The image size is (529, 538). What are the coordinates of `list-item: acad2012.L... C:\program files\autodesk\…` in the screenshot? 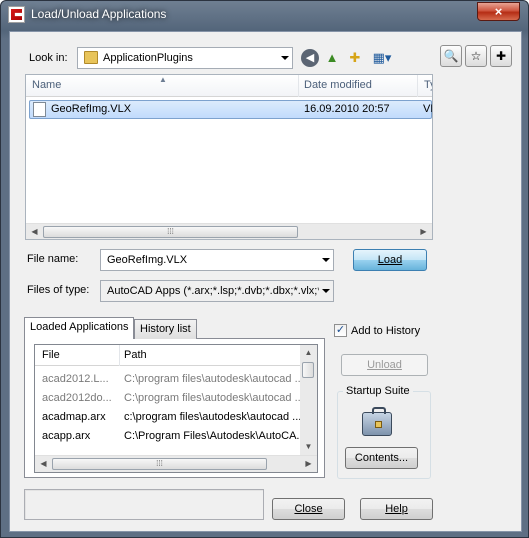 It's located at (168, 380).